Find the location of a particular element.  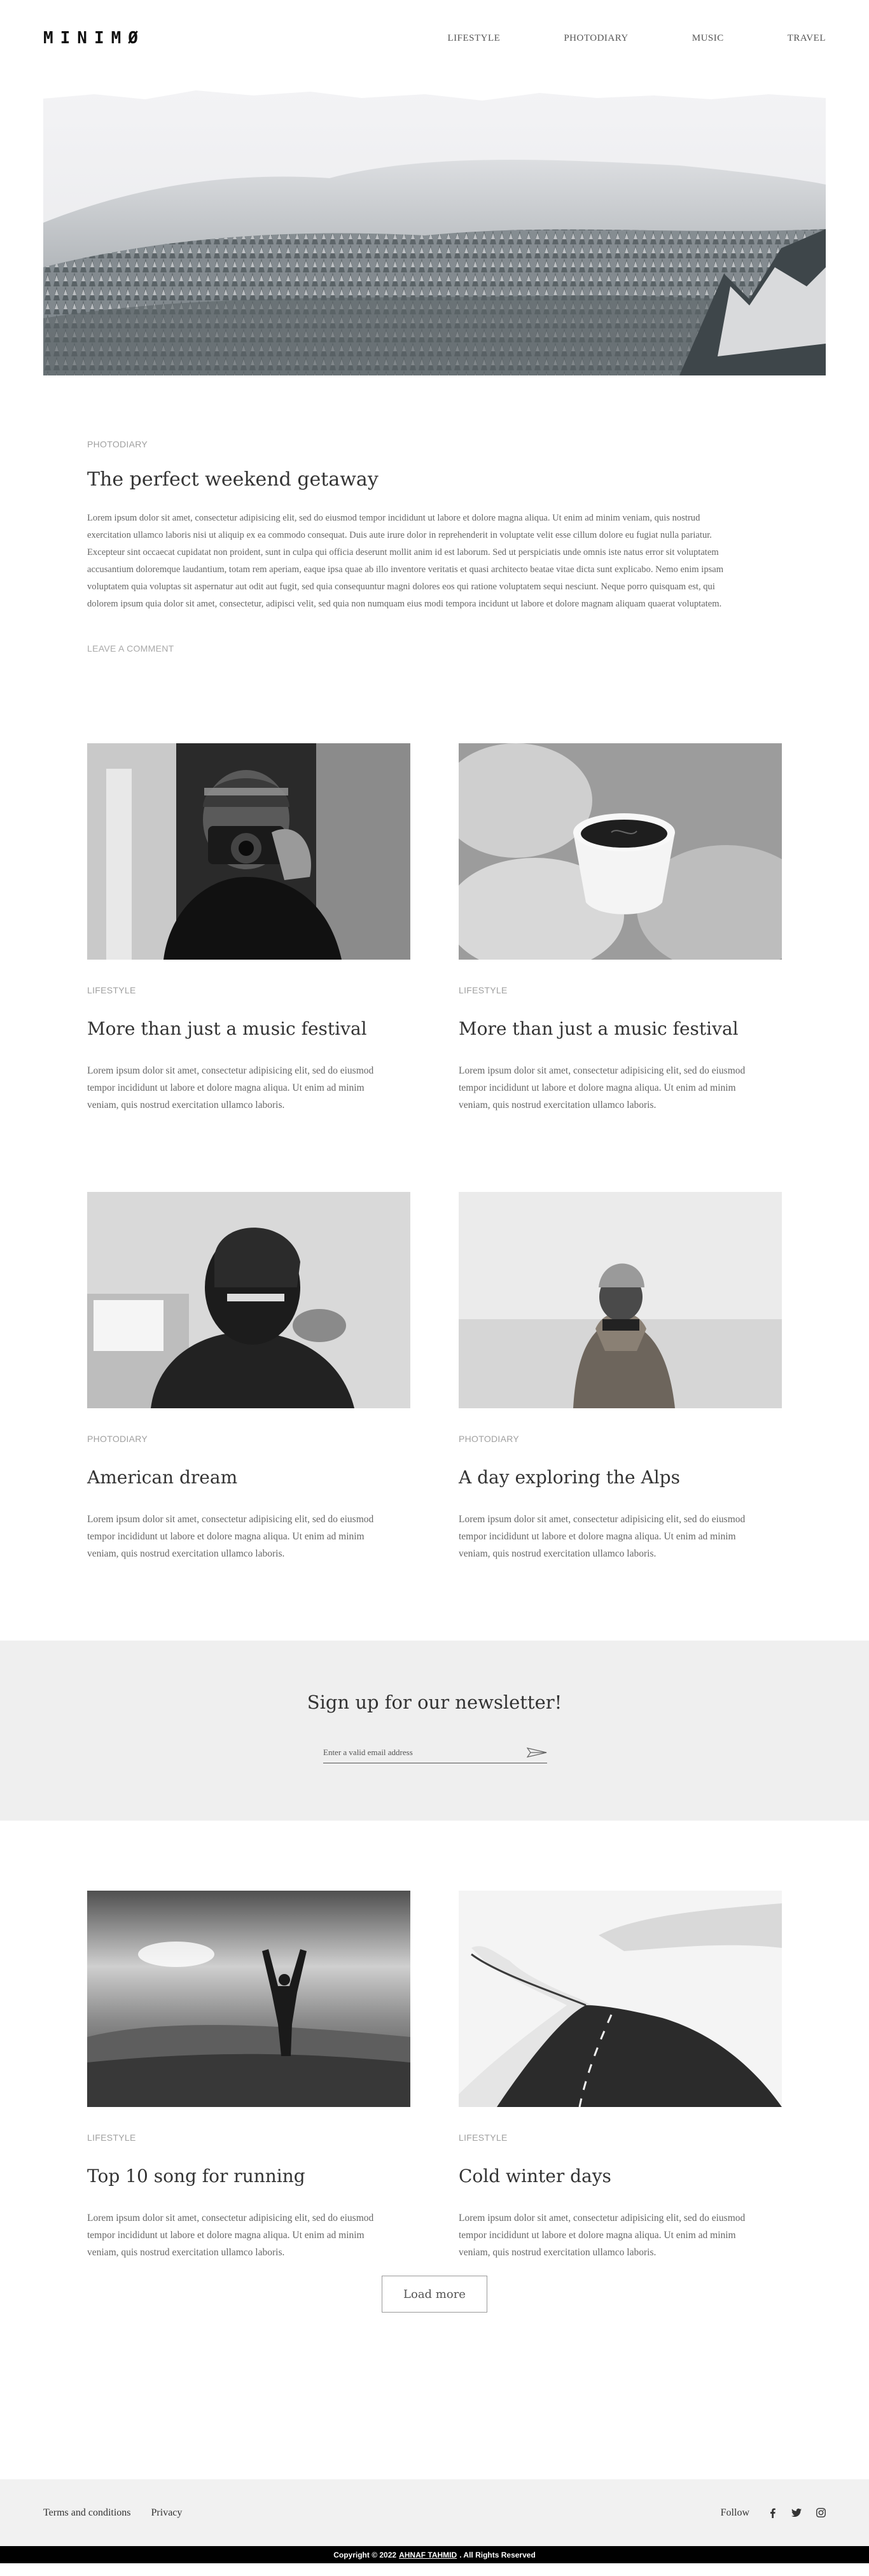

facebook-icon is located at coordinates (772, 2513).